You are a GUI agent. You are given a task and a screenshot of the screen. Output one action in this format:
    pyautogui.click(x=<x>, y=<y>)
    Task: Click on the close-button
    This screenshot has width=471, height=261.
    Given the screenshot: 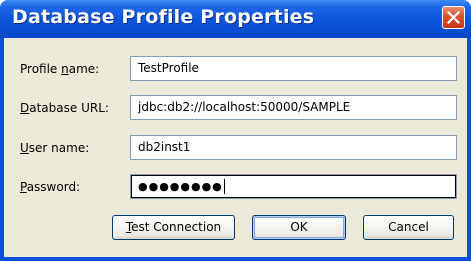 What is the action you would take?
    pyautogui.click(x=453, y=17)
    